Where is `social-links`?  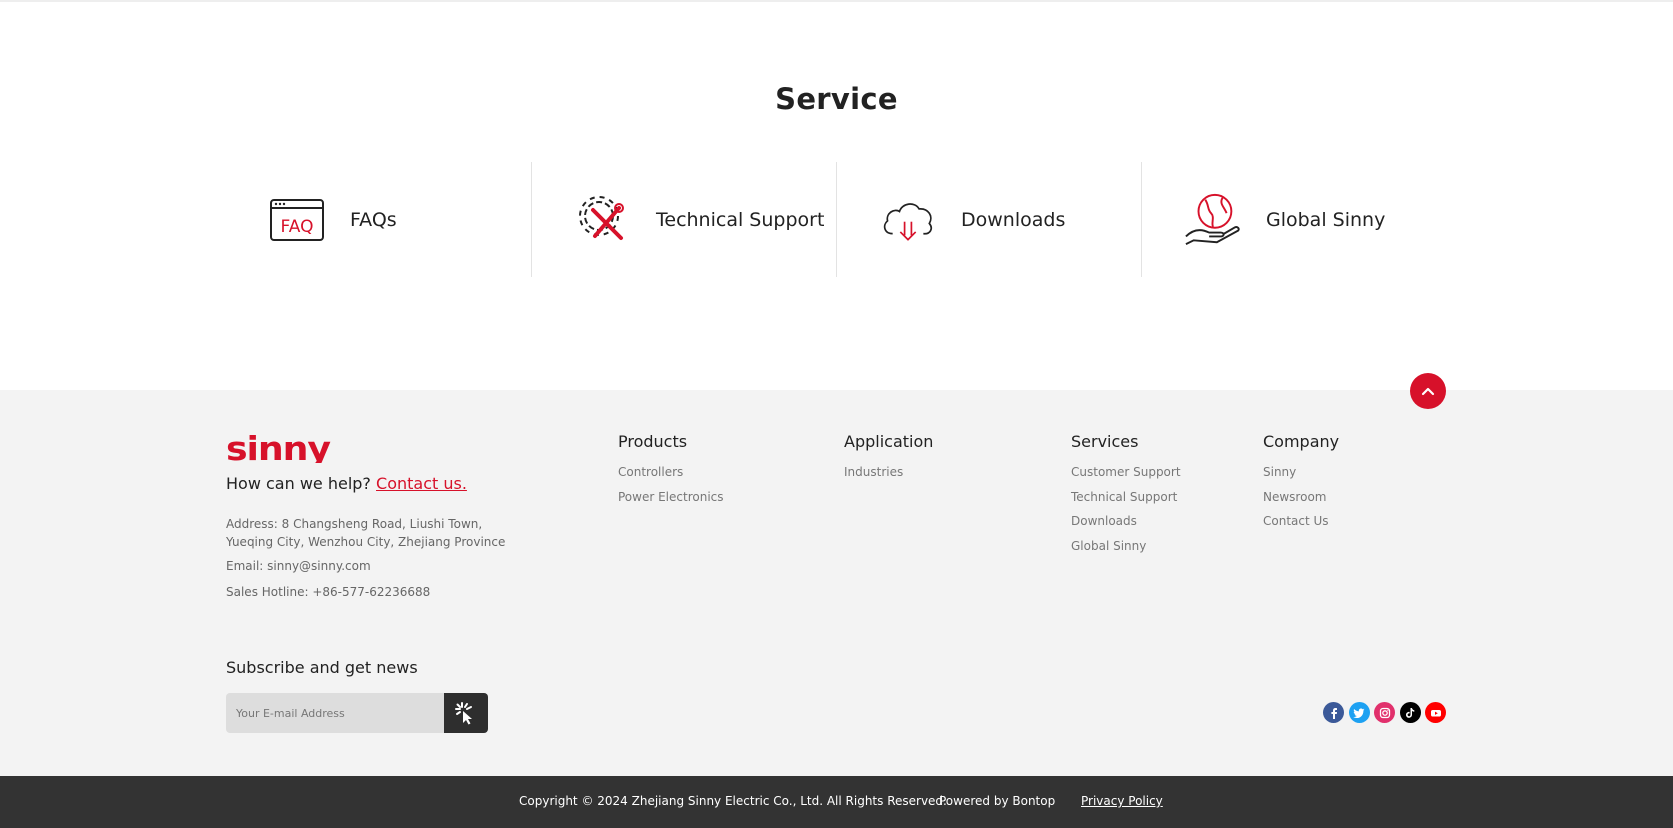 social-links is located at coordinates (1387, 712).